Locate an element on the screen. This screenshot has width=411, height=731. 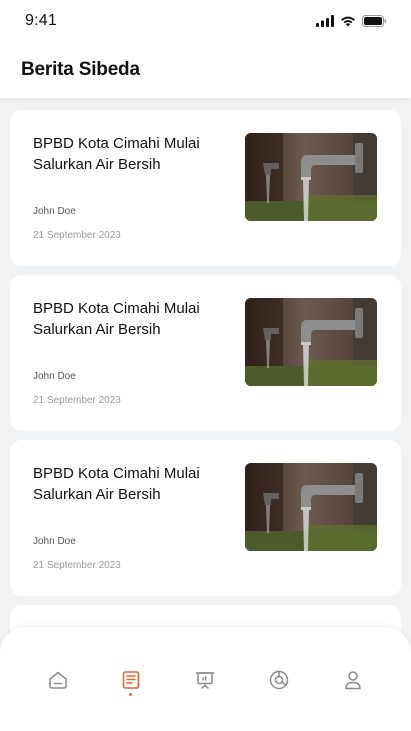
nav-profile is located at coordinates (353, 680).